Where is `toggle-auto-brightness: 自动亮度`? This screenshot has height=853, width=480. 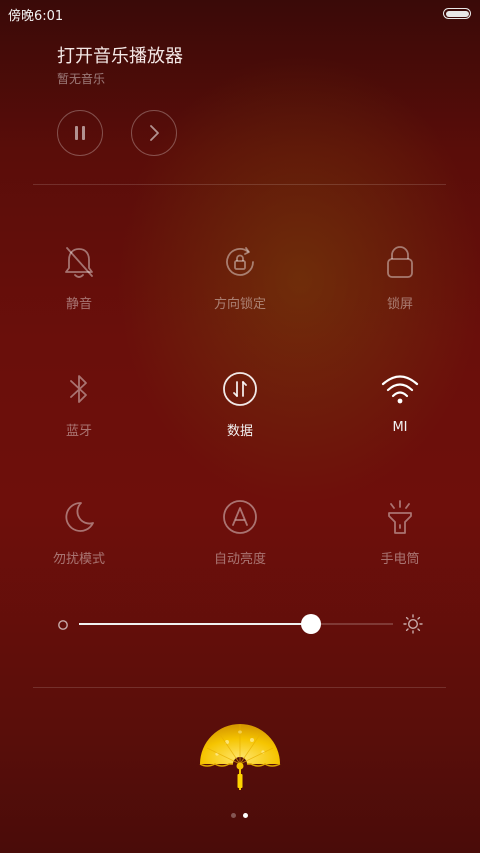 toggle-auto-brightness: 自动亮度 is located at coordinates (240, 540).